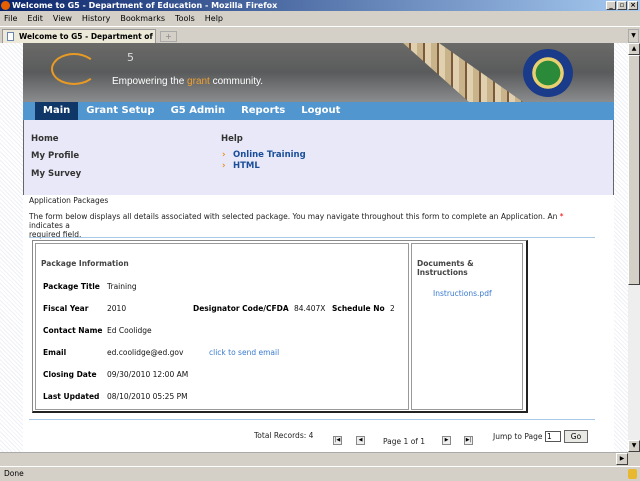 This screenshot has height=481, width=640. Describe the element at coordinates (35, 19) in the screenshot. I see `menu-edit: Edit` at that location.